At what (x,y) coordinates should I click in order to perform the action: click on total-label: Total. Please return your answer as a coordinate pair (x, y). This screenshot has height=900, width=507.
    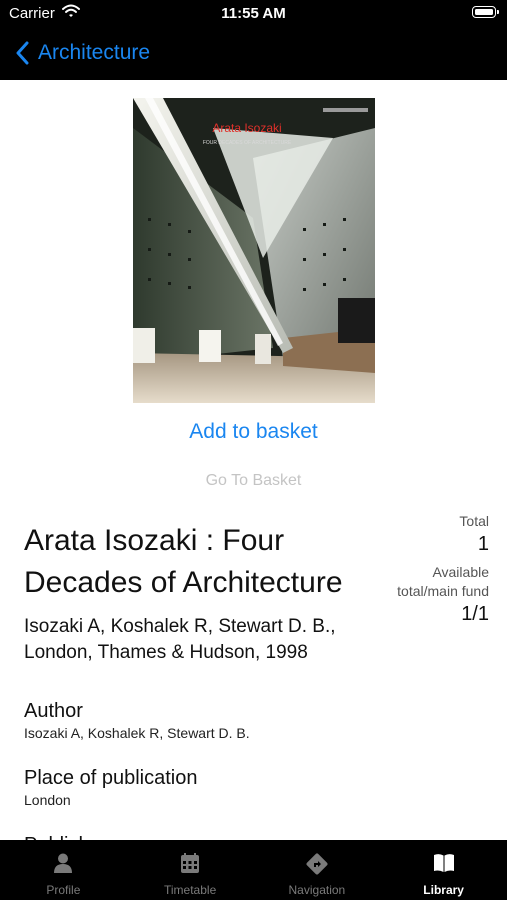
    Looking at the image, I should click on (474, 521).